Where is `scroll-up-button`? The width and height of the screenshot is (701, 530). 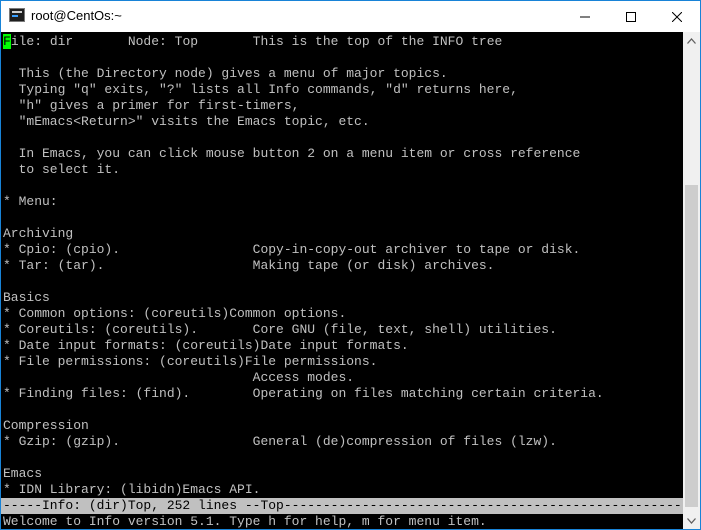
scroll-up-button is located at coordinates (691, 40).